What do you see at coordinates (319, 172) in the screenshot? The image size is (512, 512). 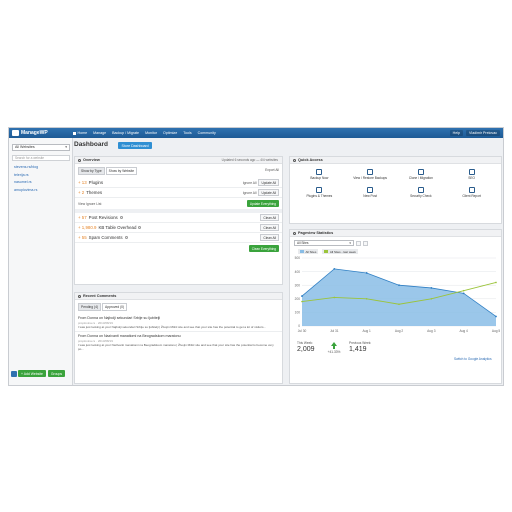 I see `backup-icon` at bounding box center [319, 172].